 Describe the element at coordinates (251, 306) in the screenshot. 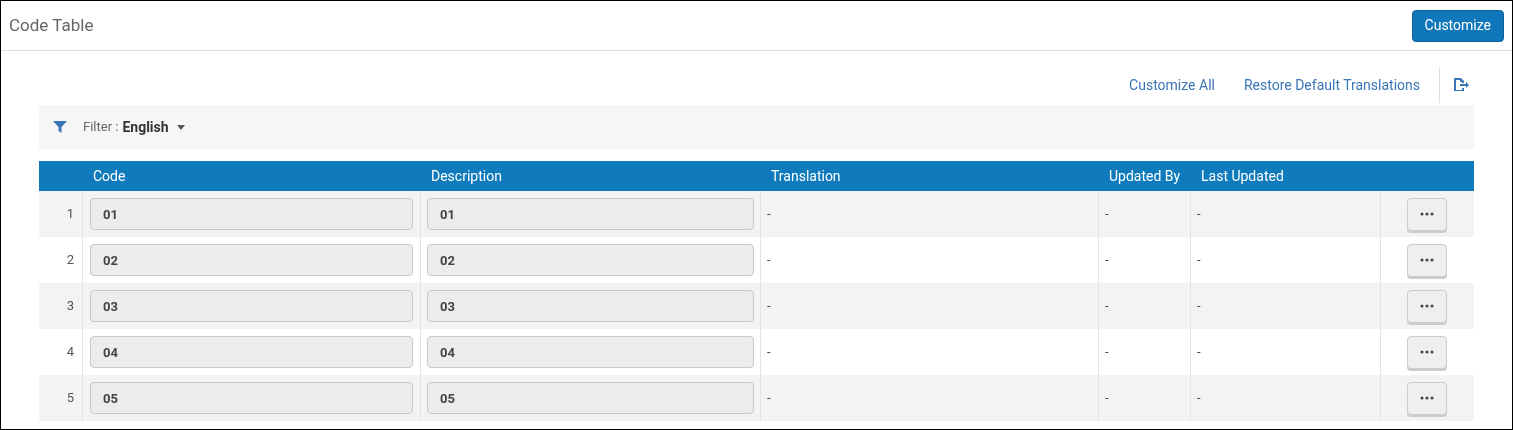

I see `code-field: 03` at that location.